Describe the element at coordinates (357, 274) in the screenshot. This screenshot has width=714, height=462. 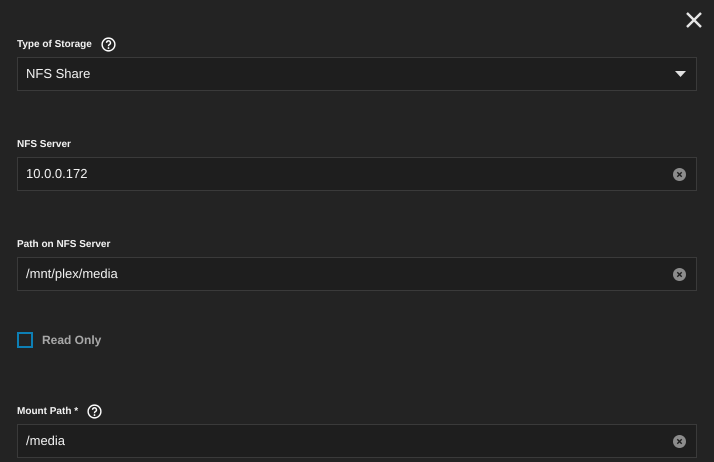
I see `input-field: /mnt/plex/media` at that location.